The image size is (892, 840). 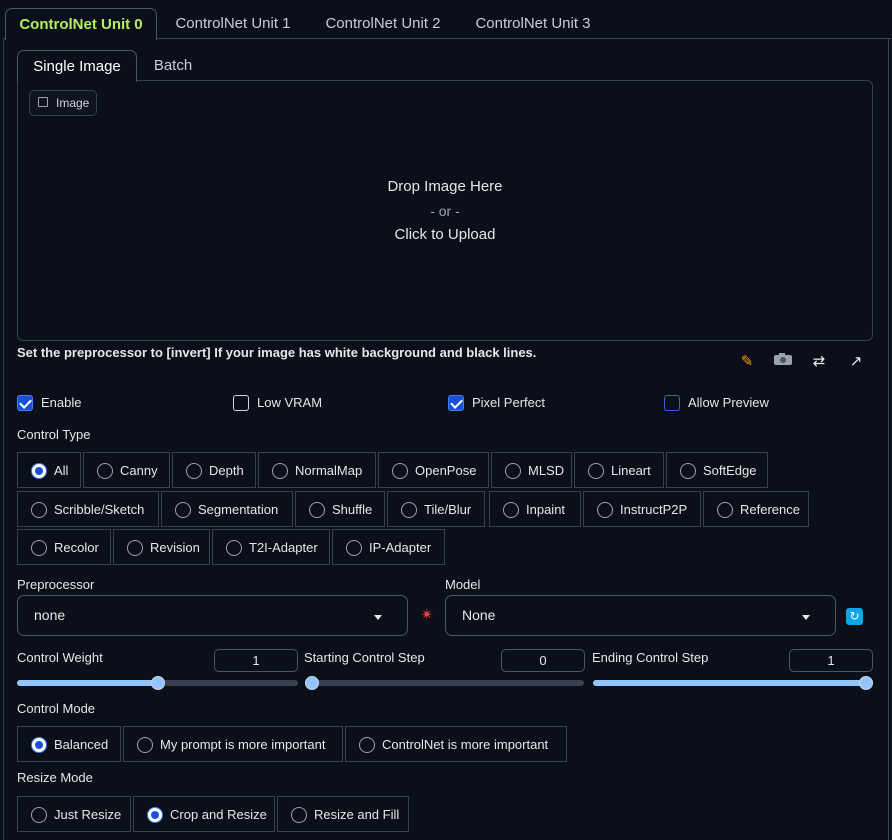 What do you see at coordinates (445, 186) in the screenshot?
I see `drop-image-text: Drop Image Here` at bounding box center [445, 186].